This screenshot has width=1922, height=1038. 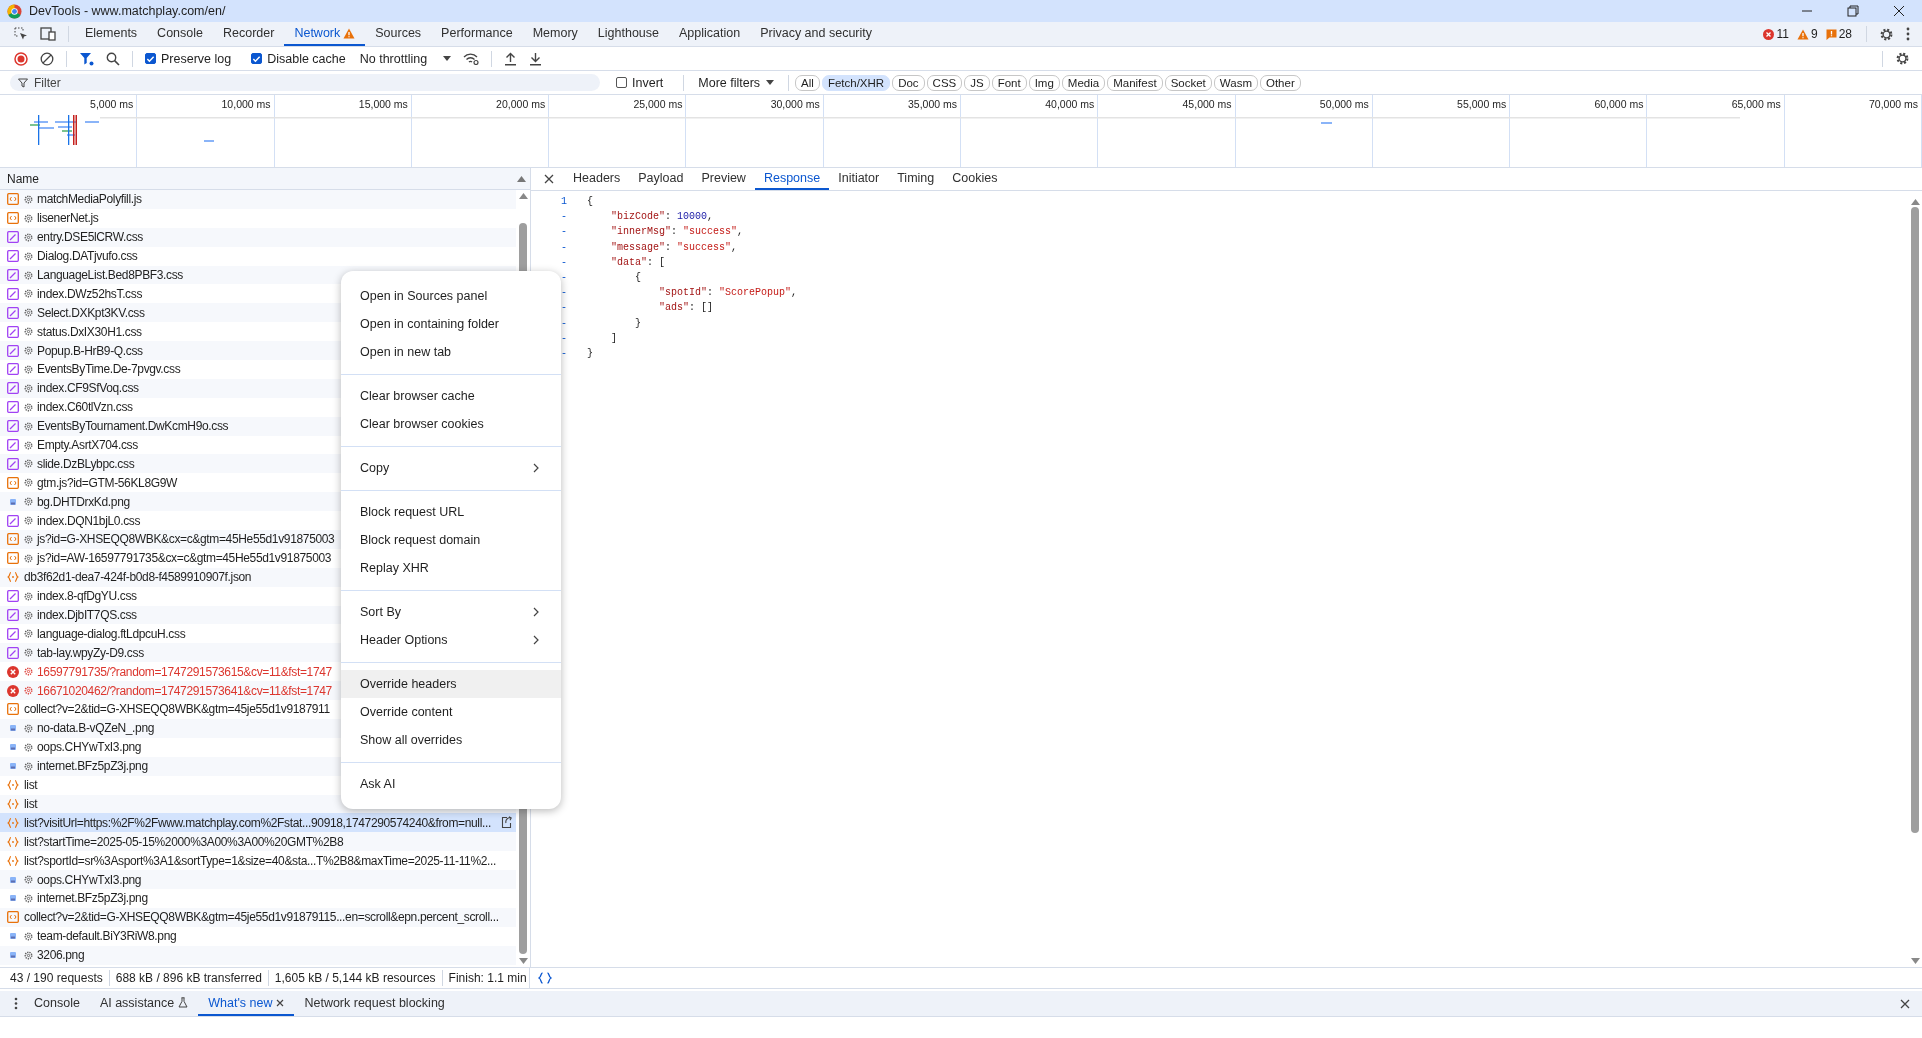 What do you see at coordinates (90, 652) in the screenshot?
I see `request-name: tab-lay.wpyZy-D9.css` at bounding box center [90, 652].